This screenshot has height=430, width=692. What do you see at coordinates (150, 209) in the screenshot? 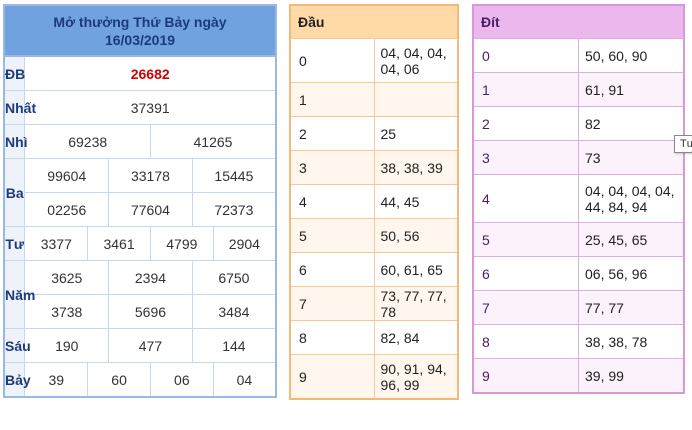
I see `prize-value: 77604` at bounding box center [150, 209].